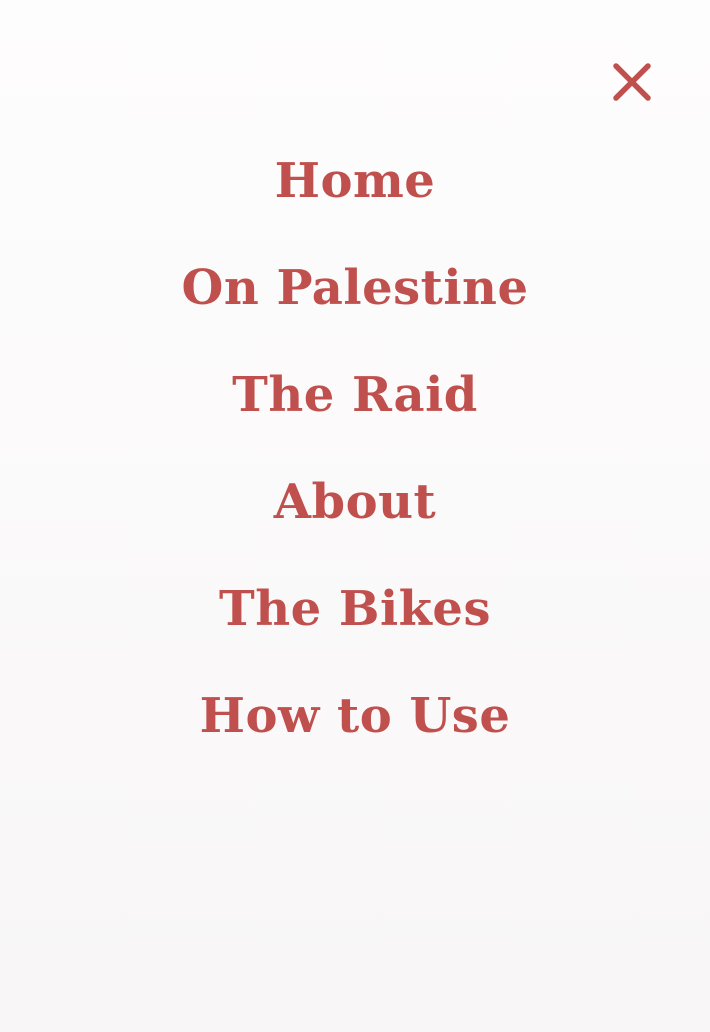  I want to click on nav-item-the-bikes: The Bikes, so click(355, 609).